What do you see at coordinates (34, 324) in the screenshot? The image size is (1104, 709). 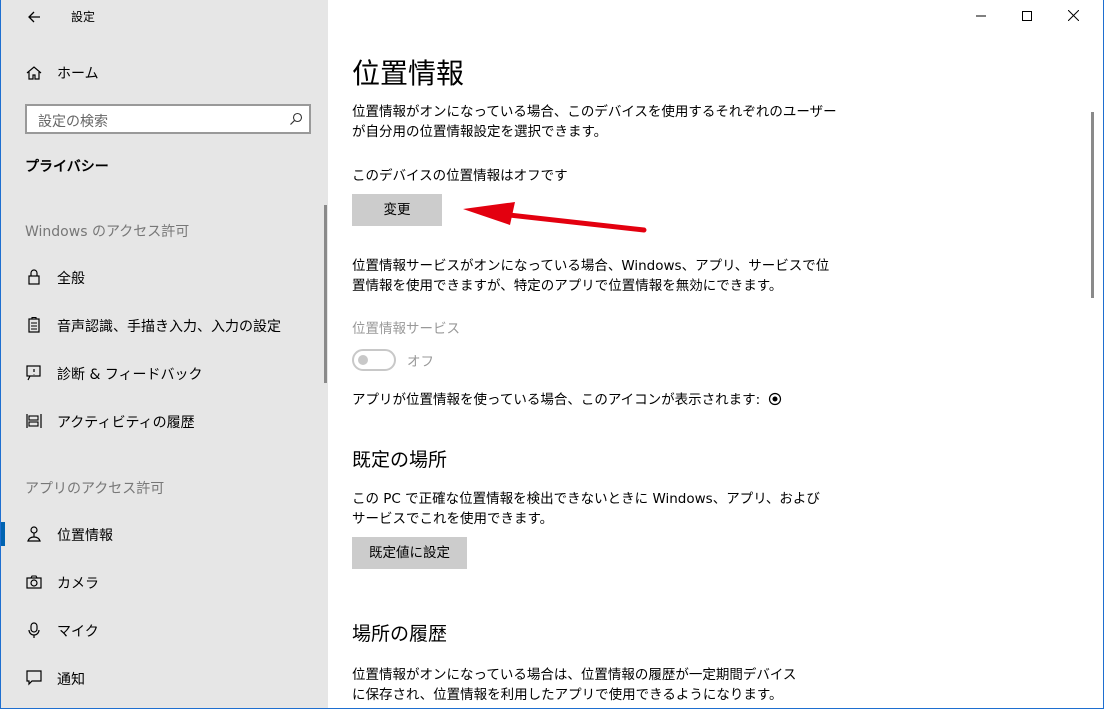 I see `clipboard-icon` at bounding box center [34, 324].